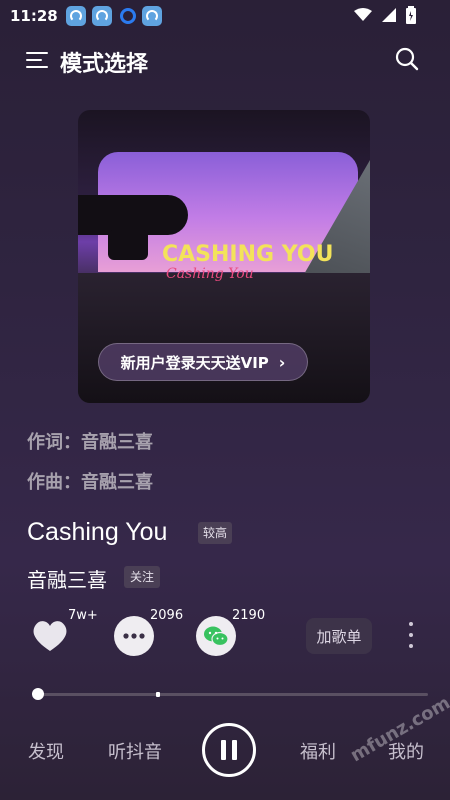 The image size is (450, 800). What do you see at coordinates (128, 245) in the screenshot?
I see `cover-mirror-mount` at bounding box center [128, 245].